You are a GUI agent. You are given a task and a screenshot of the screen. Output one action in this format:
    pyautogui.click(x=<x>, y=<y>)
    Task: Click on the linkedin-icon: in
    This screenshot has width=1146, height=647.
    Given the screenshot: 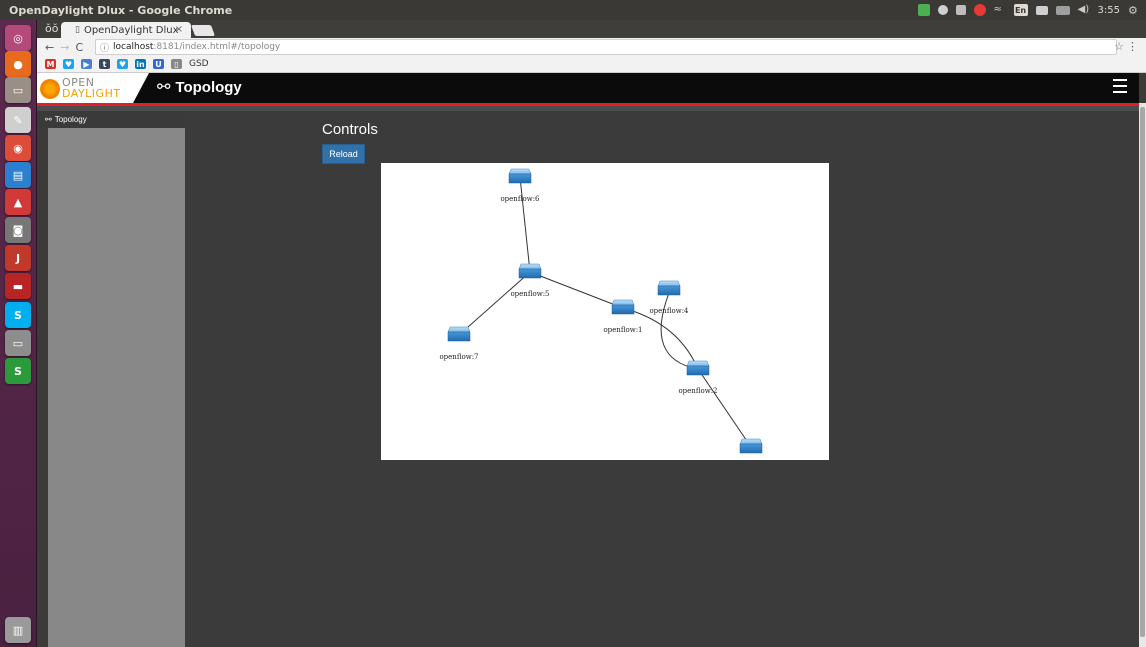 What is the action you would take?
    pyautogui.click(x=140, y=64)
    